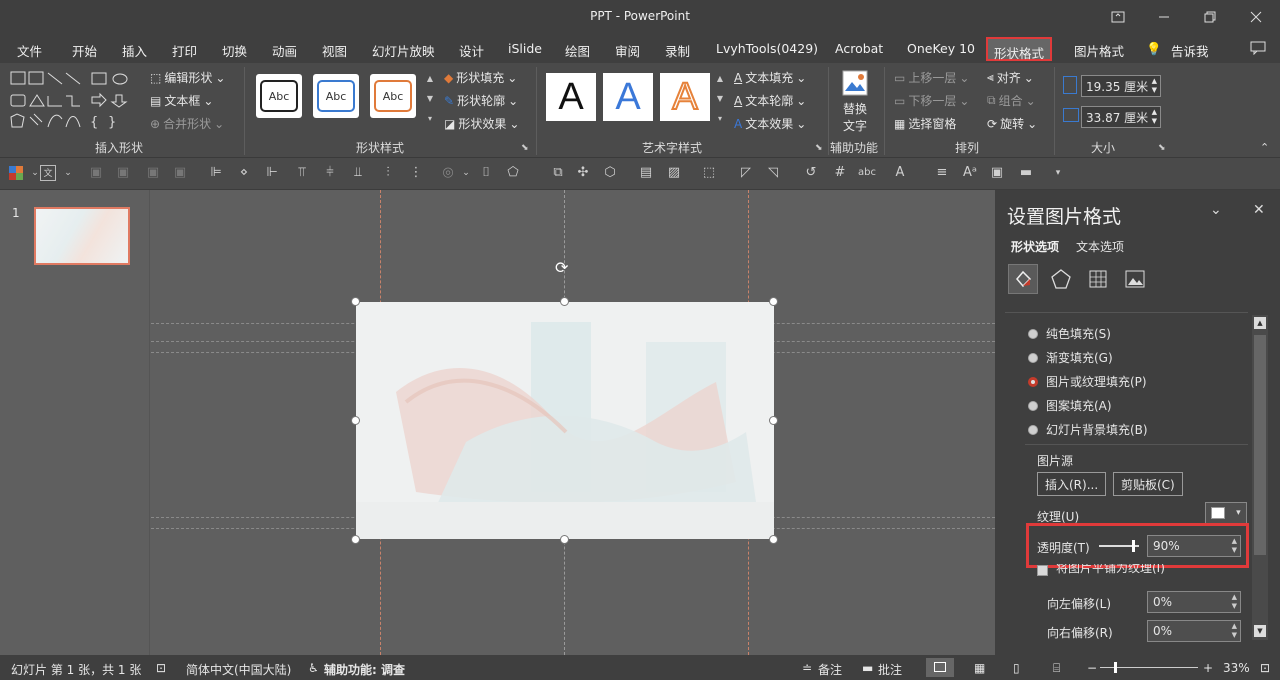 The height and width of the screenshot is (680, 1280). I want to click on cube-icon: ⬡, so click(610, 173).